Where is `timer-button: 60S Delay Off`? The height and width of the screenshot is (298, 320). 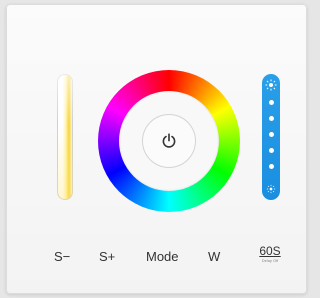 timer-button: 60S Delay Off is located at coordinates (270, 253).